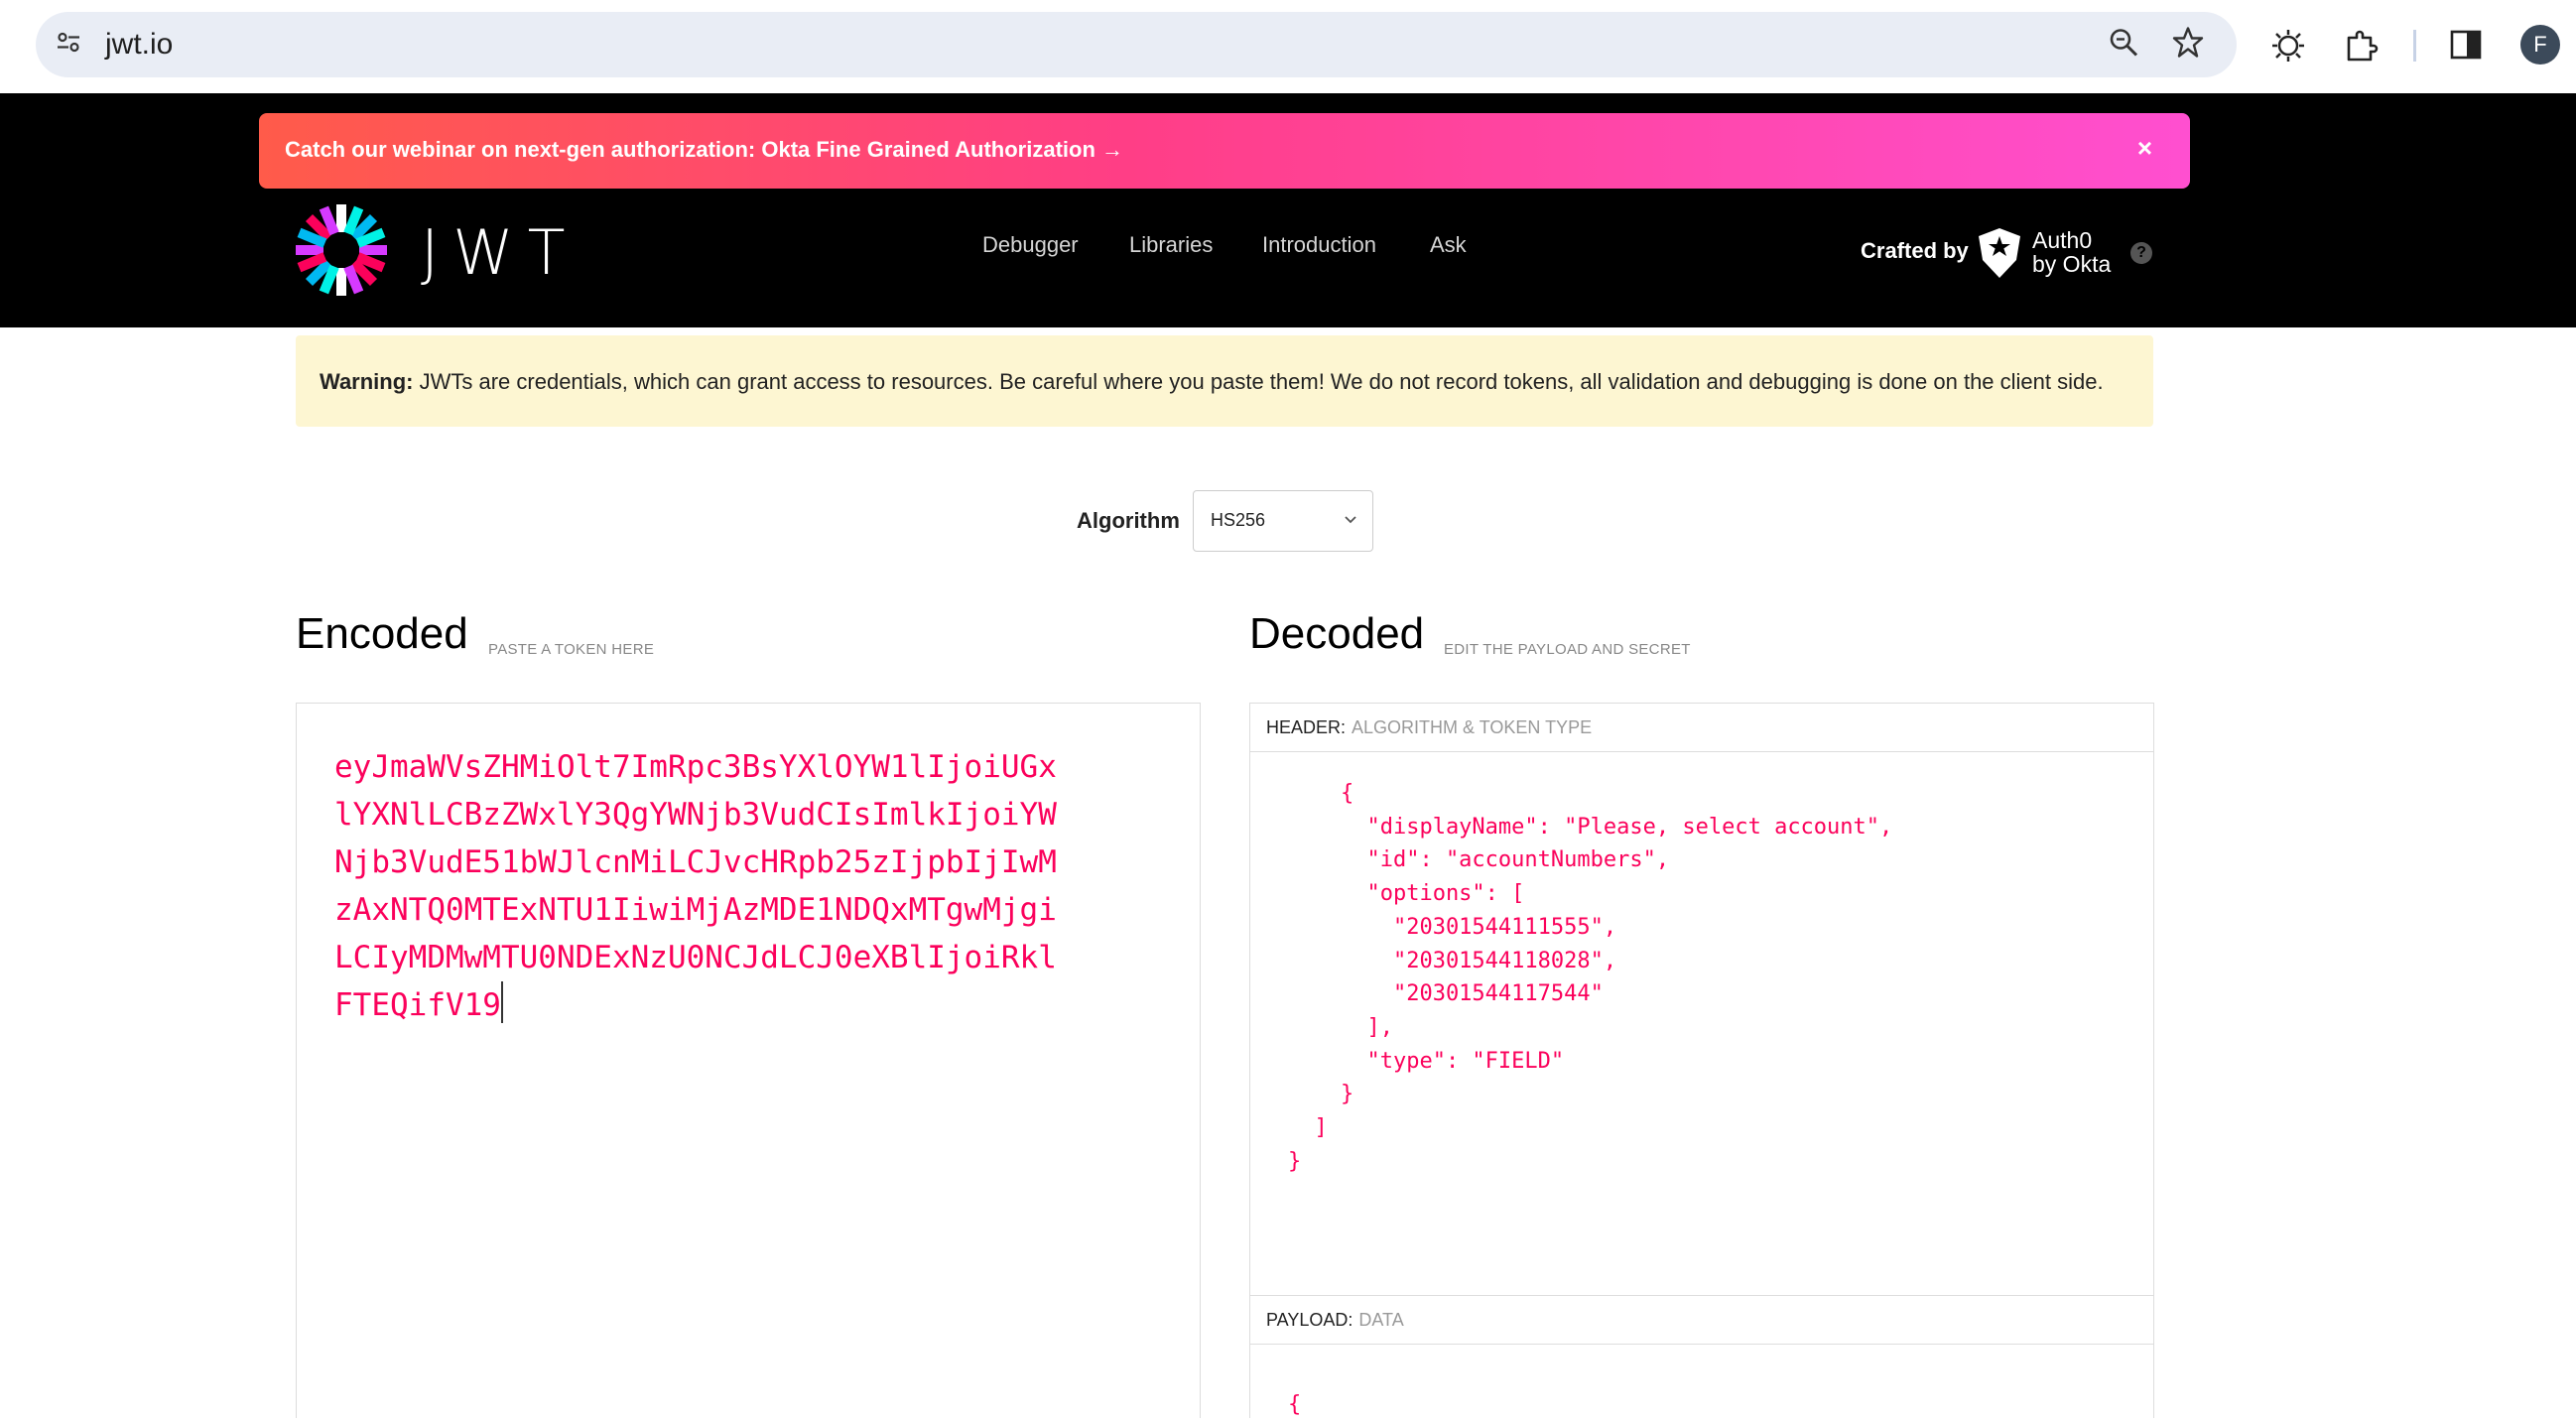 The width and height of the screenshot is (2576, 1422). I want to click on json-line: {, so click(1321, 794).